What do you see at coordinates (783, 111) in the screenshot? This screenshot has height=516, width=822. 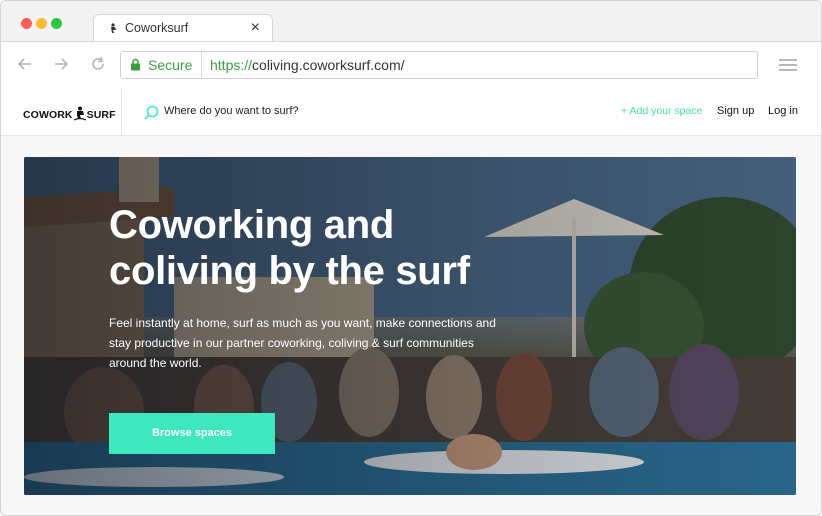 I see `log-in-link: Log in` at bounding box center [783, 111].